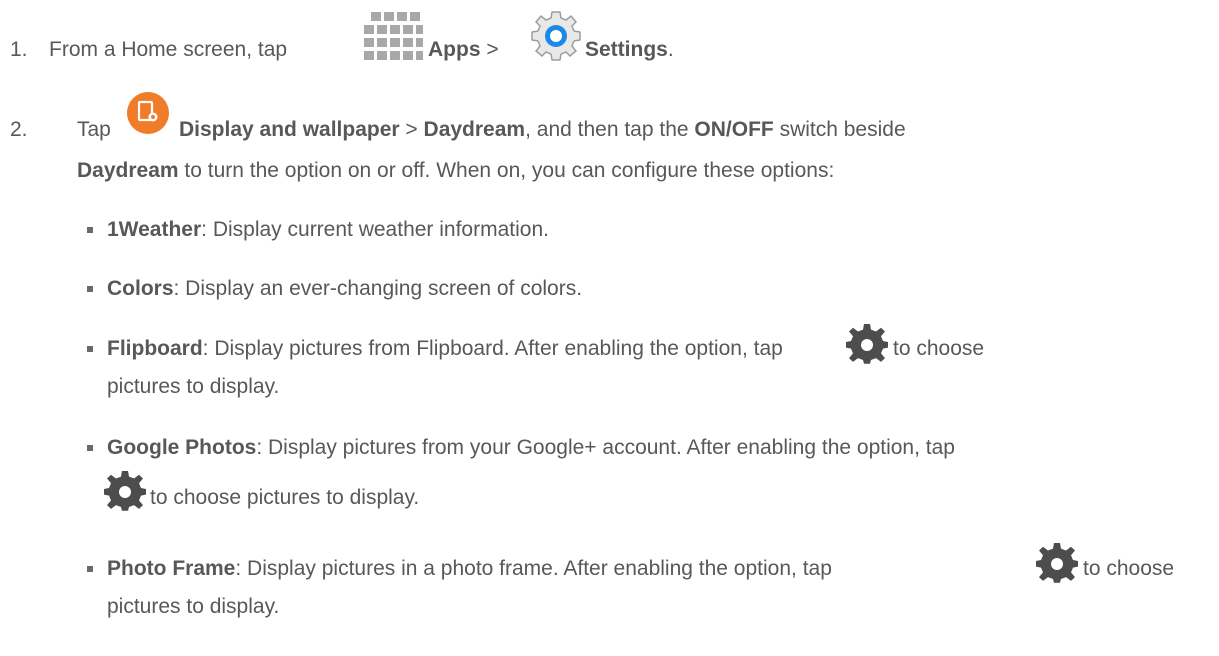 This screenshot has height=656, width=1219. Describe the element at coordinates (140, 288) in the screenshot. I see `option-name: Colors` at that location.